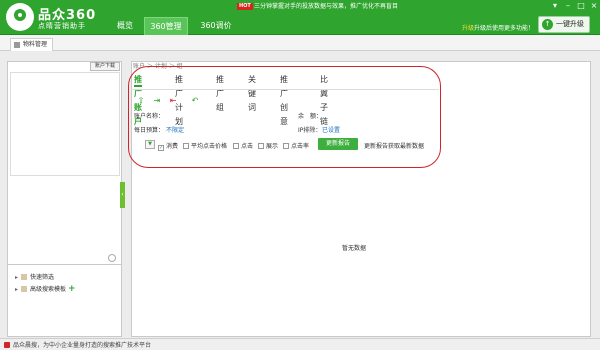 The height and width of the screenshot is (350, 600). What do you see at coordinates (216, 26) in the screenshot?
I see `nav-tab-360-bid: 360调价` at bounding box center [216, 26].